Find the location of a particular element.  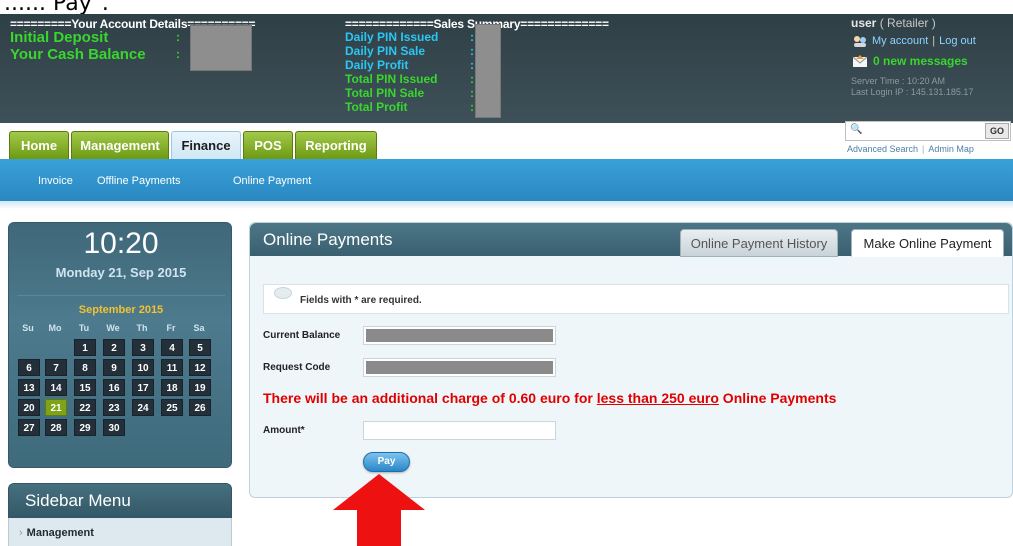

calendar-day: 9 is located at coordinates (114, 367).